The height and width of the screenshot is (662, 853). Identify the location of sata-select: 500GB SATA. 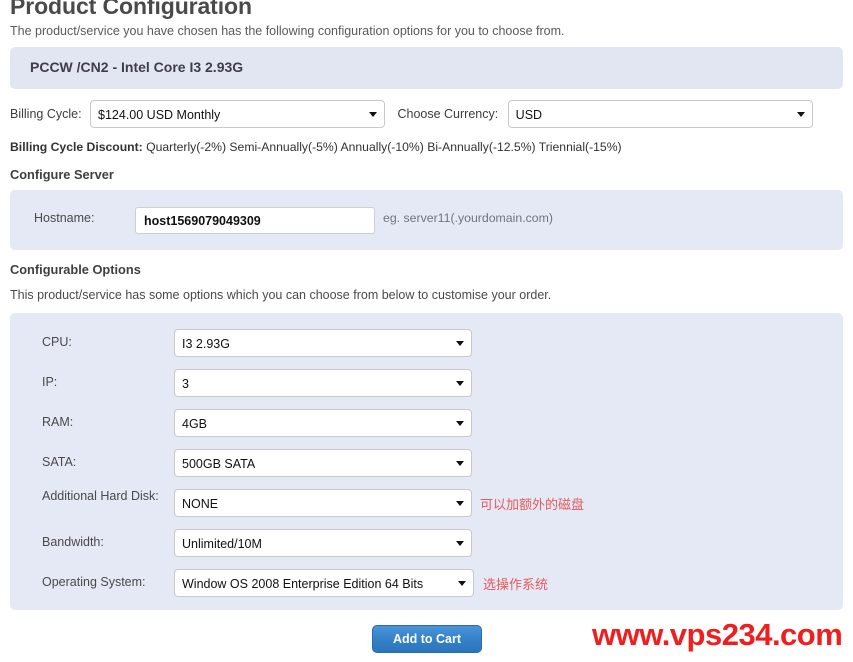
(323, 463).